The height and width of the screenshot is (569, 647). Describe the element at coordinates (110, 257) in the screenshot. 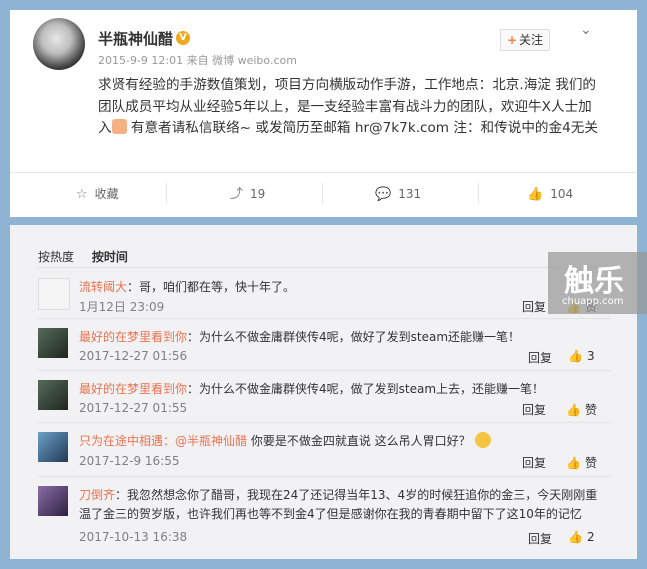

I see `tab-by-time: 按时间` at that location.